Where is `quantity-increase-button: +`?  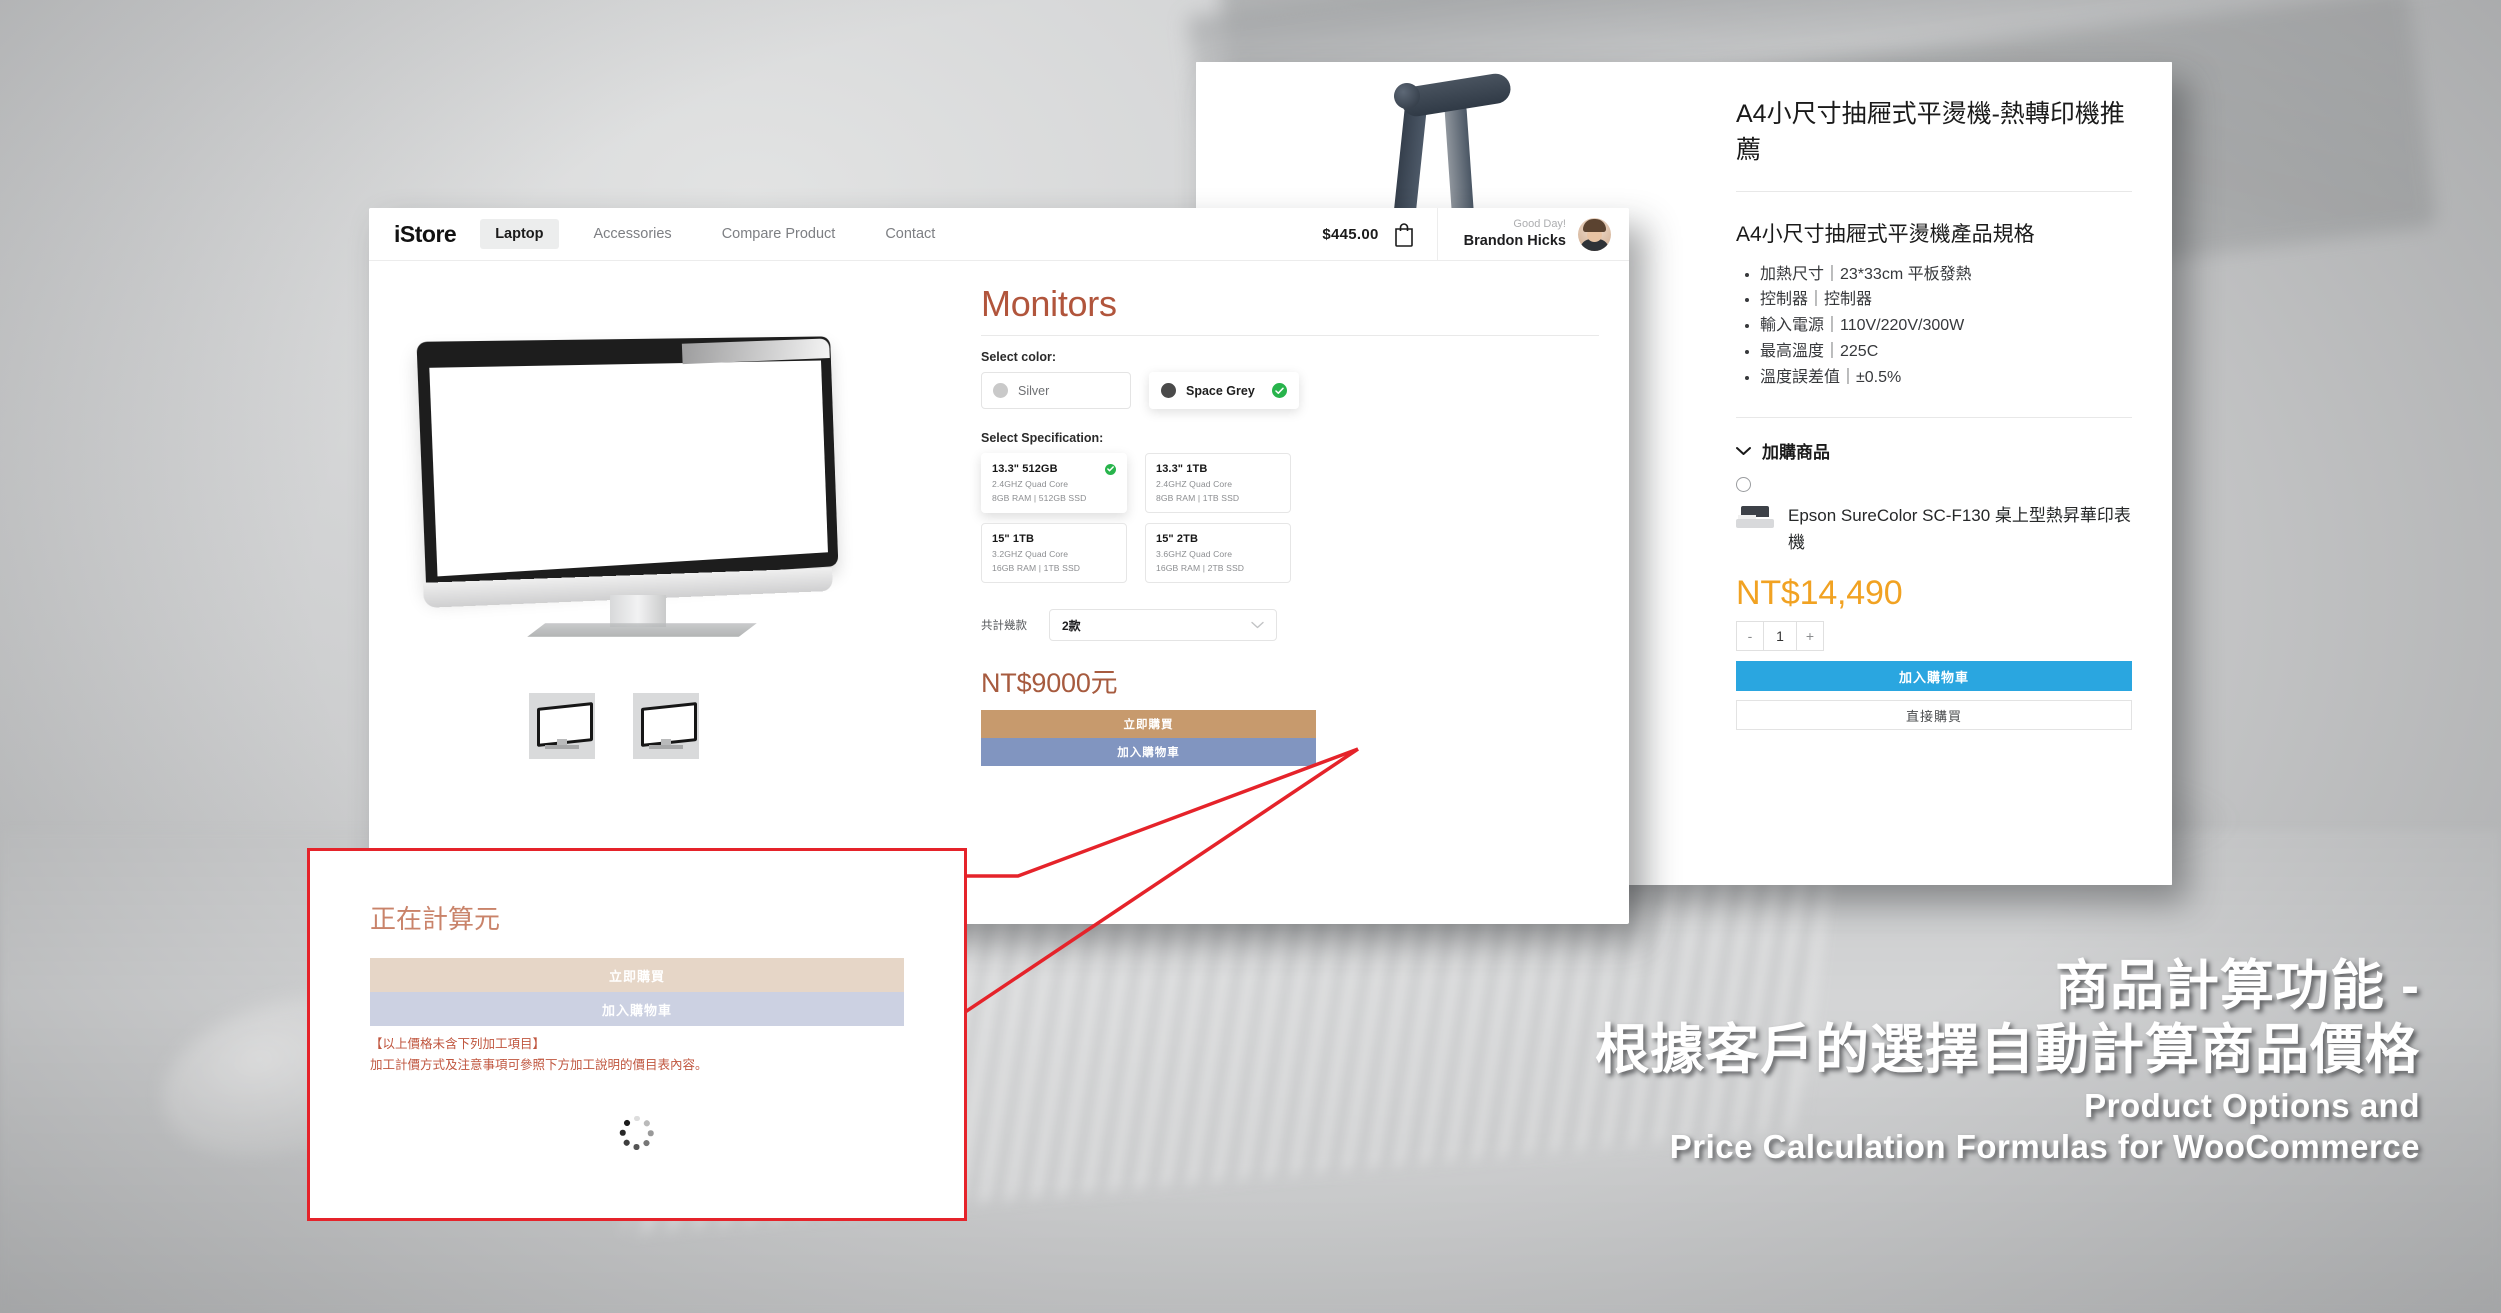
quantity-increase-button: + is located at coordinates (1810, 636).